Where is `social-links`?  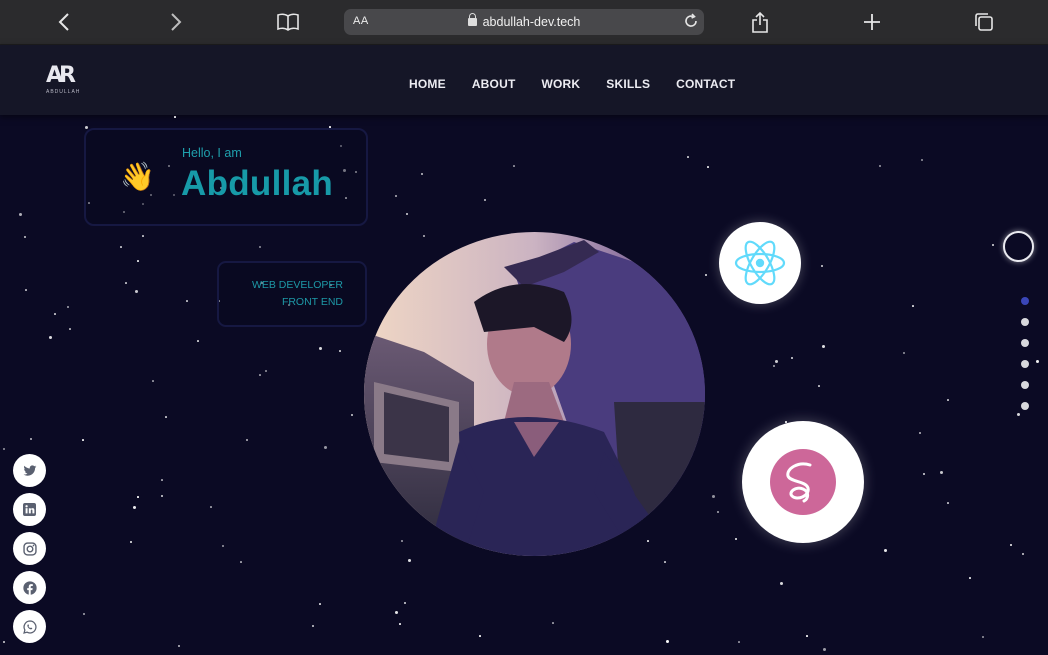 social-links is located at coordinates (29, 551).